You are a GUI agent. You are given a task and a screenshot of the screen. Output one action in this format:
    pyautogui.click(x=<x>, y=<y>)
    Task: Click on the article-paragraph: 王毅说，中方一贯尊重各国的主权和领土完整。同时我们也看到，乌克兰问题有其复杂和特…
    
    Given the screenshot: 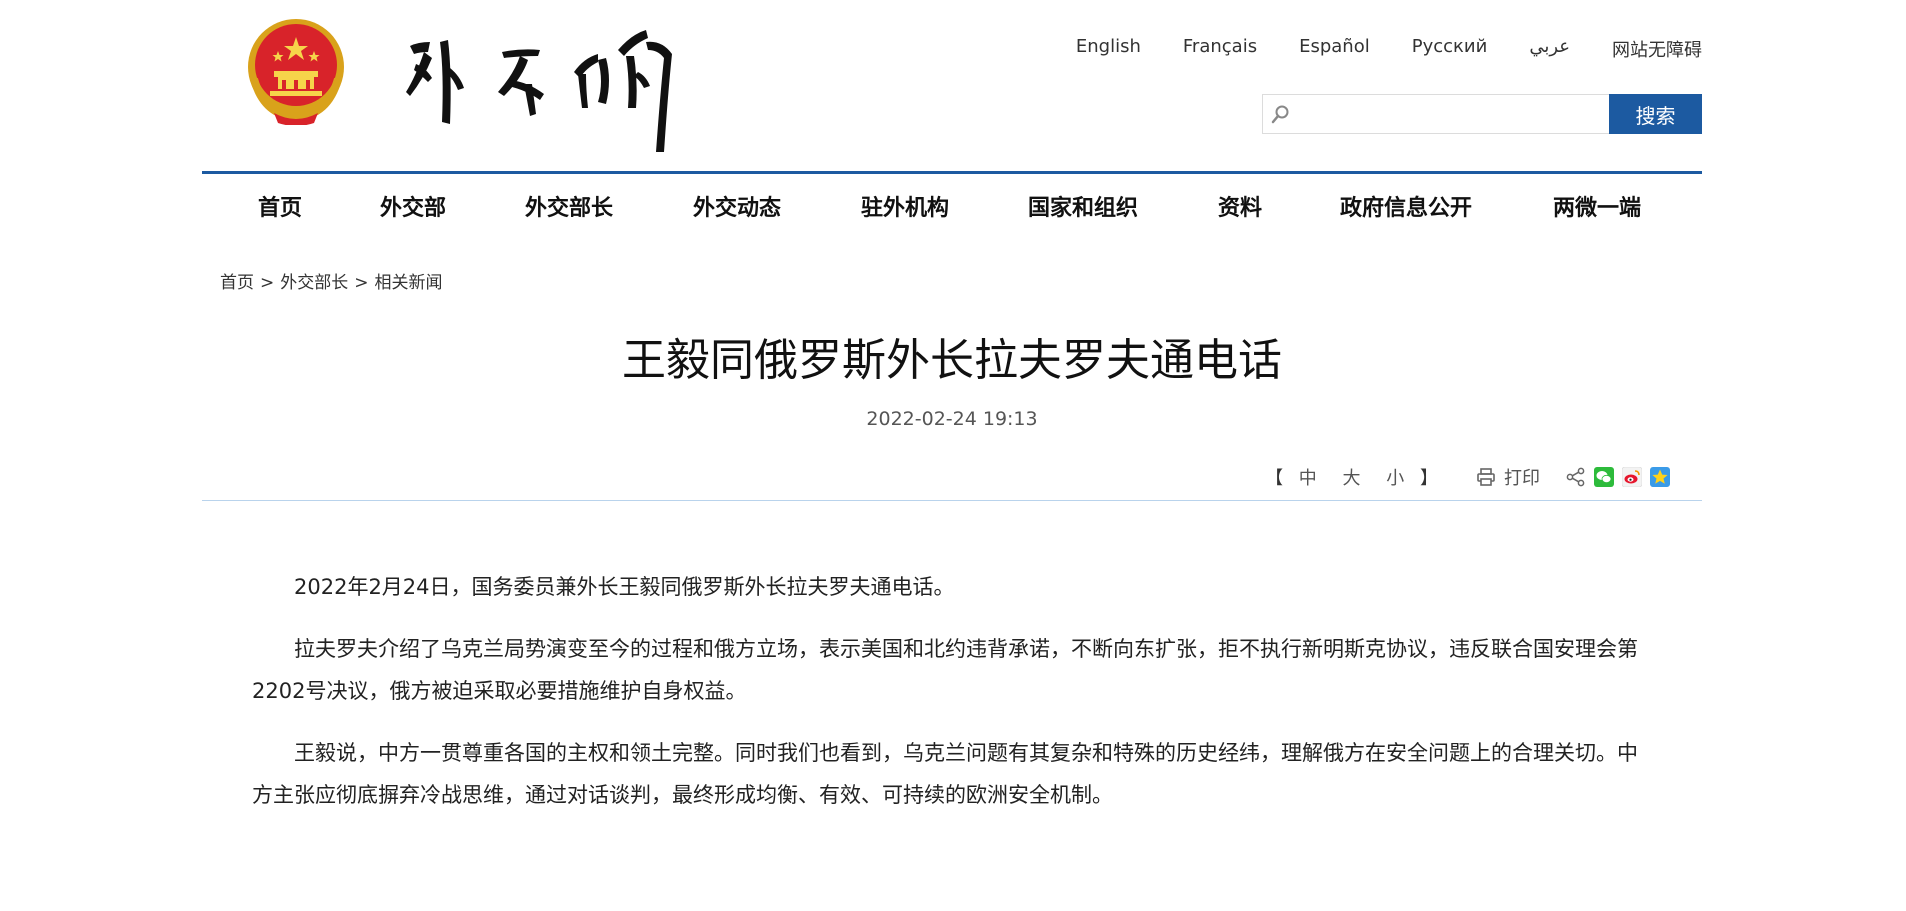 What is the action you would take?
    pyautogui.click(x=945, y=774)
    